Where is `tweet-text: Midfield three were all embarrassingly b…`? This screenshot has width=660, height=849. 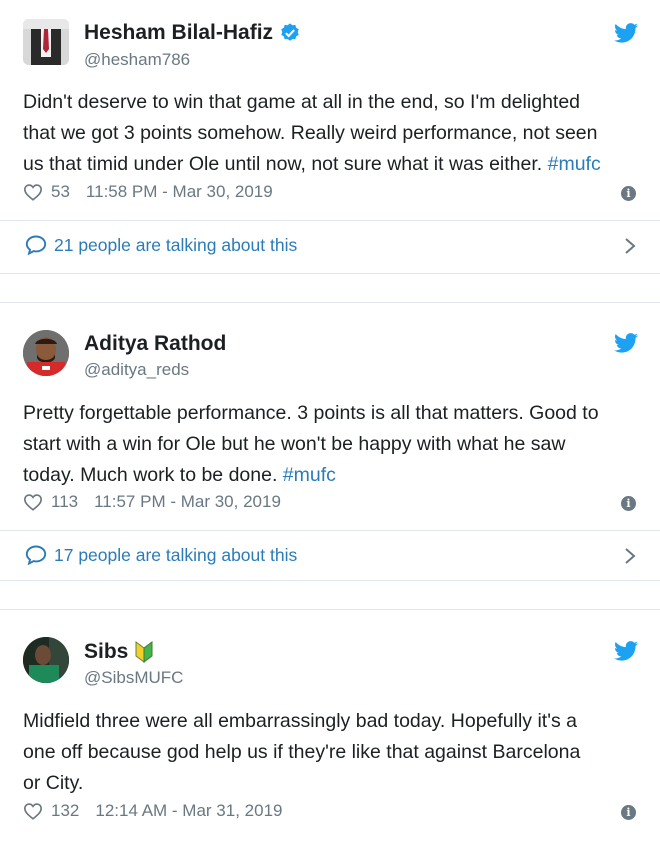 tweet-text: Midfield three were all embarrassingly b… is located at coordinates (328, 752).